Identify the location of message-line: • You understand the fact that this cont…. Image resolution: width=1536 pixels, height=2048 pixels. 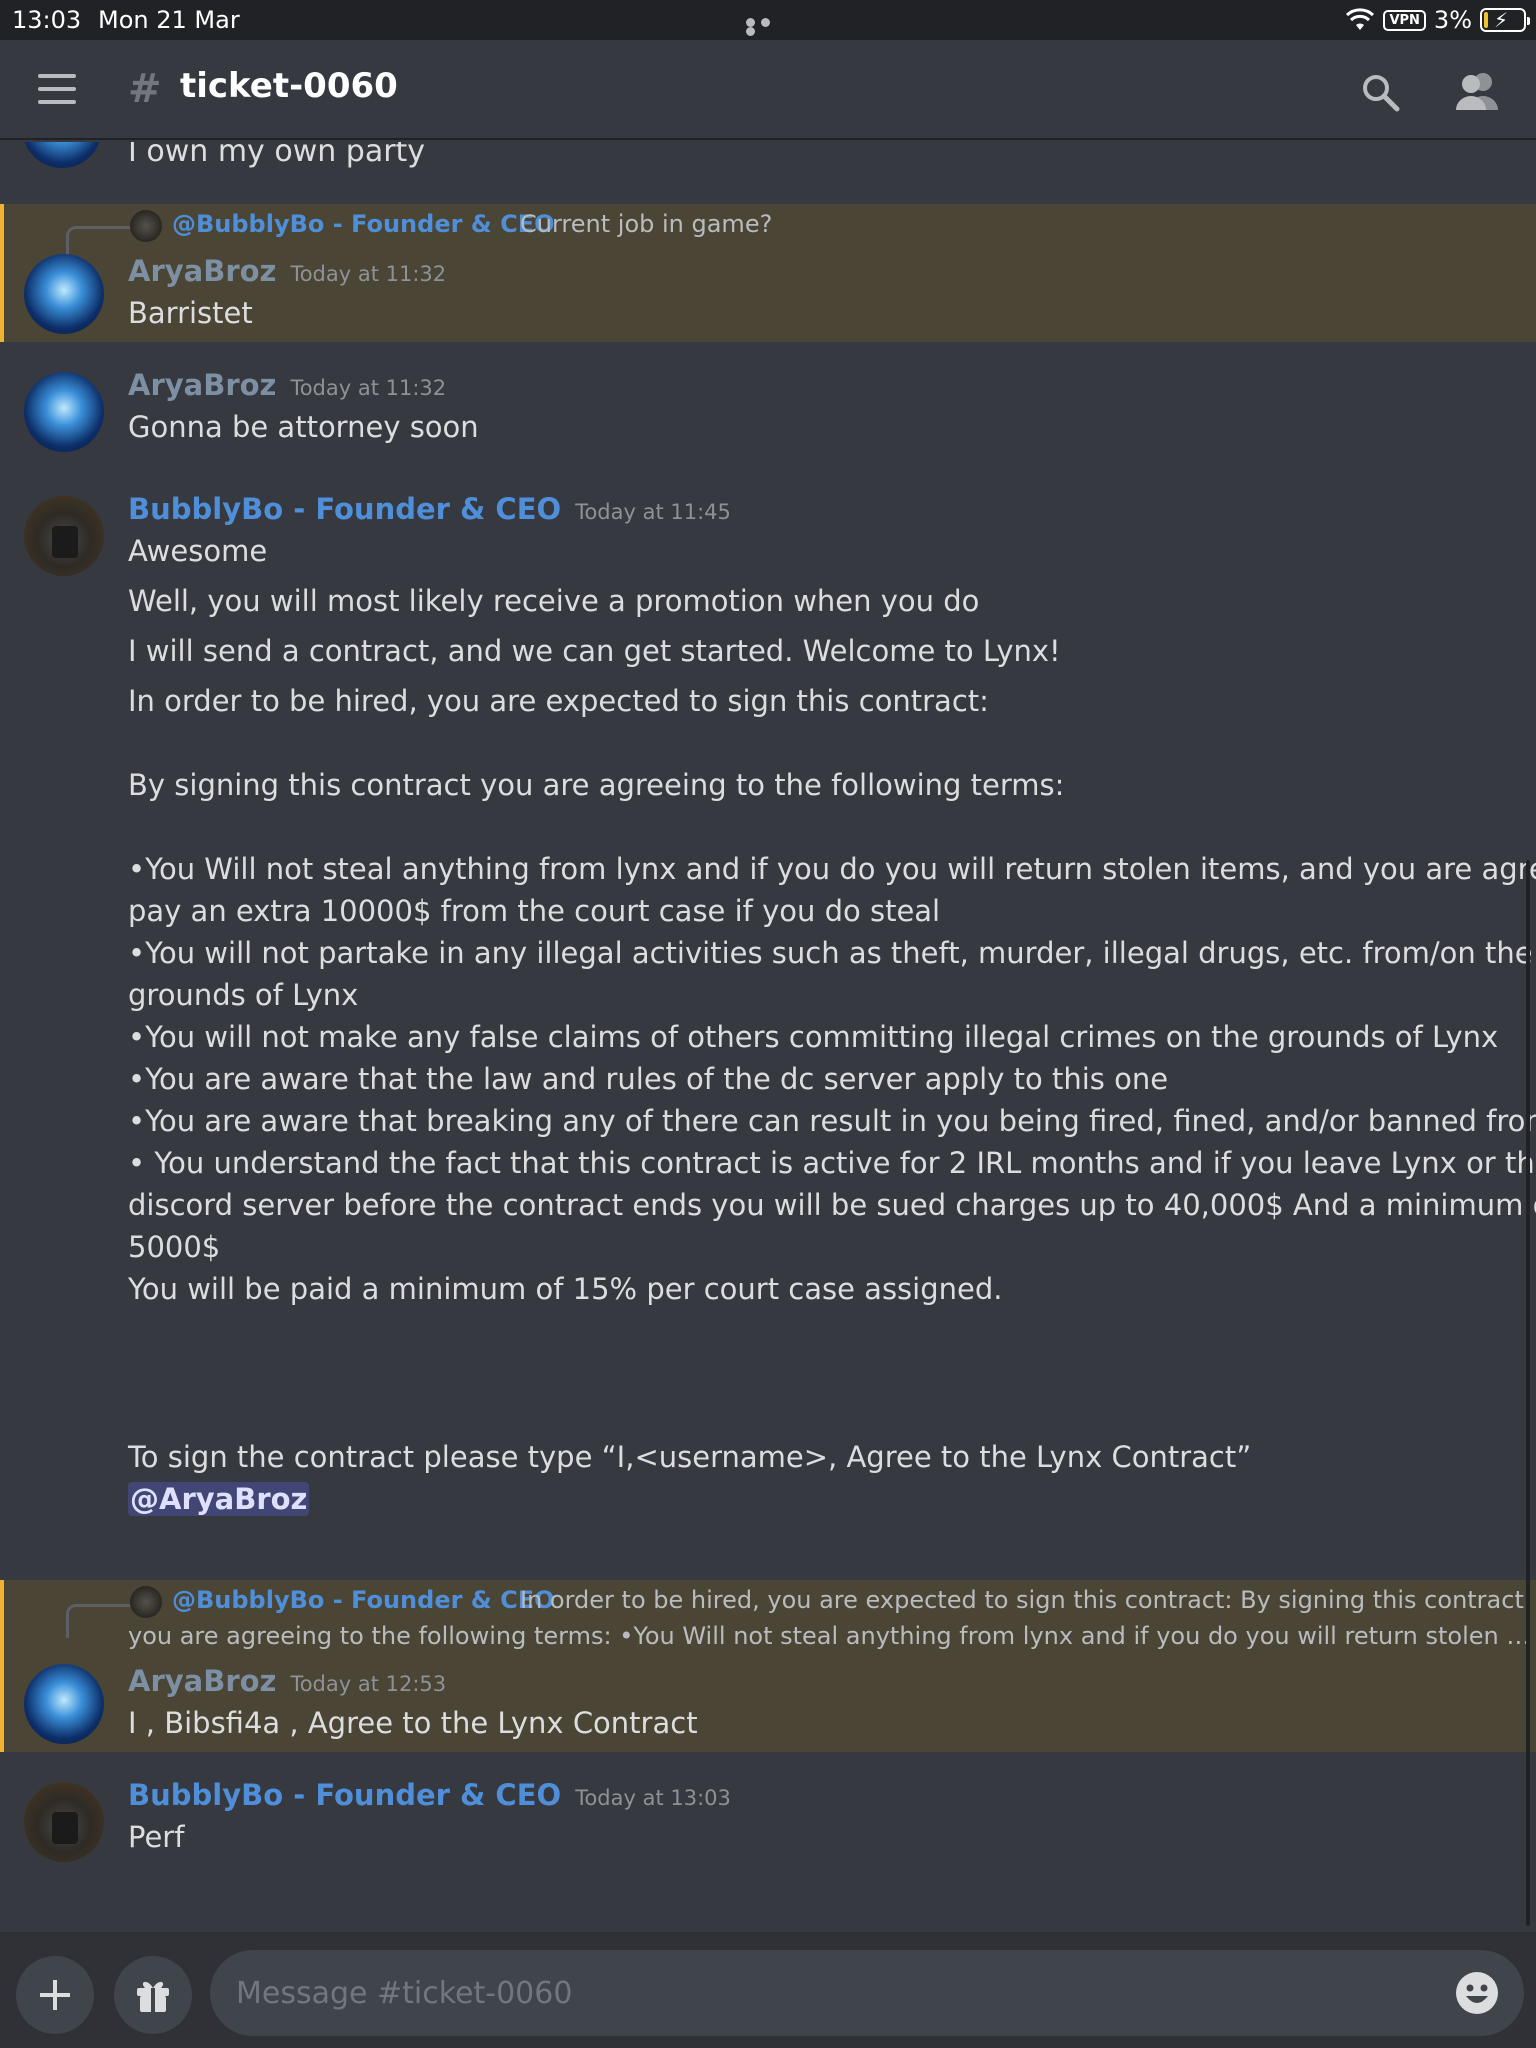
(832, 1163).